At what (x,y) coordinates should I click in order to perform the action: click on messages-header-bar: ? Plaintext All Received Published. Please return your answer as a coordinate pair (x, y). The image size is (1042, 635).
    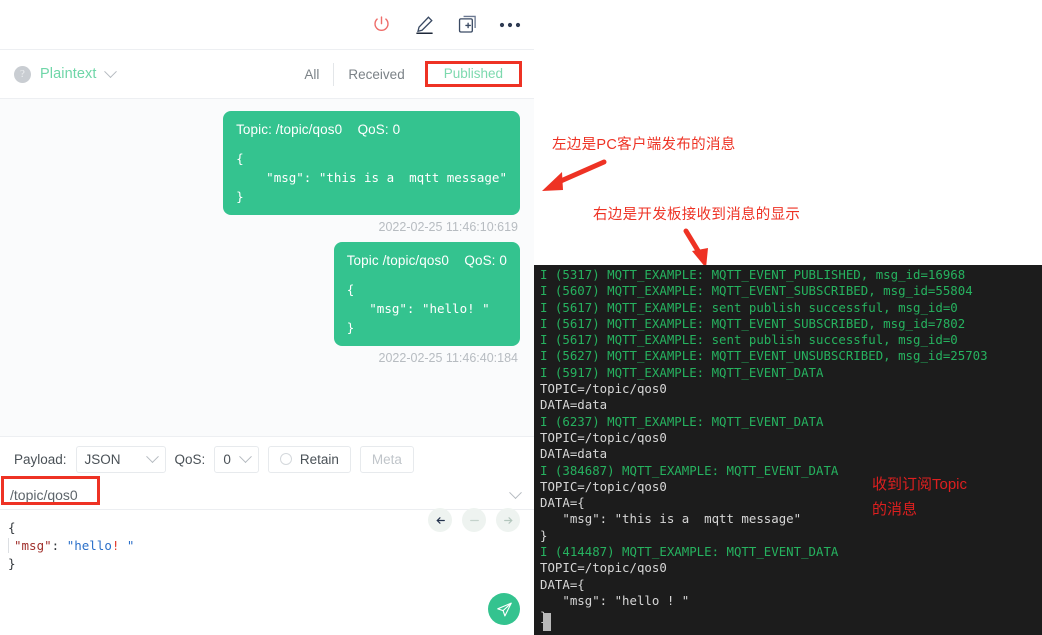
    Looking at the image, I should click on (267, 74).